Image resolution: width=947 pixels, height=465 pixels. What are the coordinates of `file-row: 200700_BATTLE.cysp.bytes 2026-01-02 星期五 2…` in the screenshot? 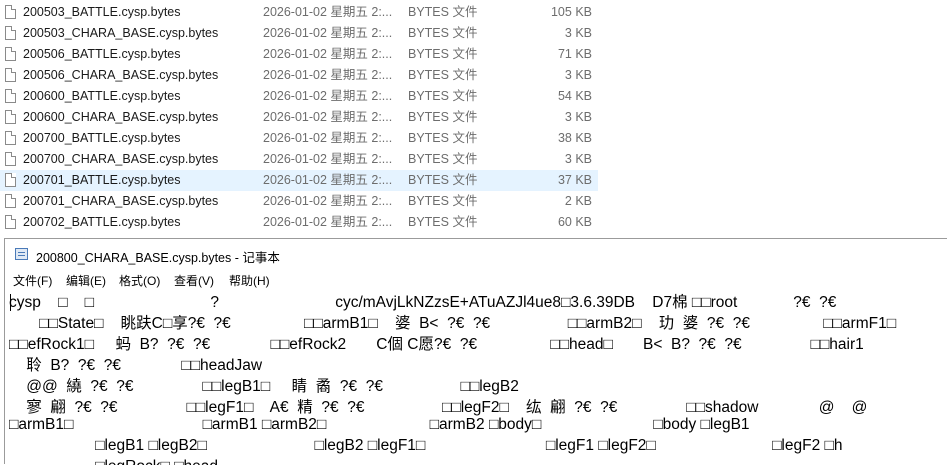 It's located at (299, 138).